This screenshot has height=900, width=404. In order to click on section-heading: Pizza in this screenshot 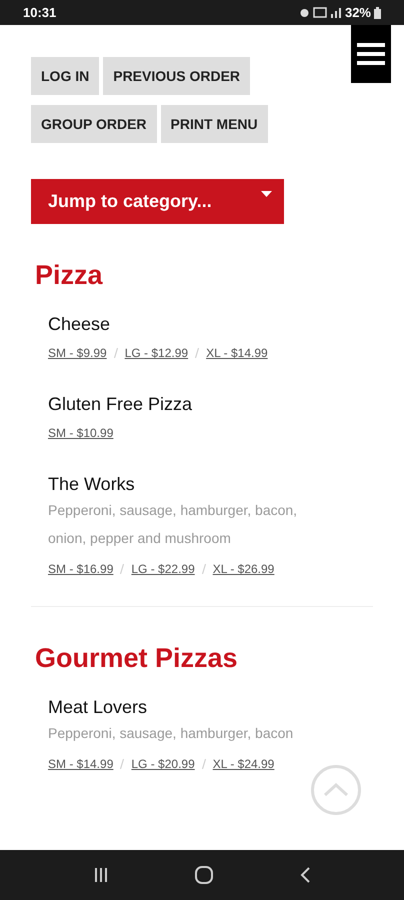, I will do `click(69, 275)`.